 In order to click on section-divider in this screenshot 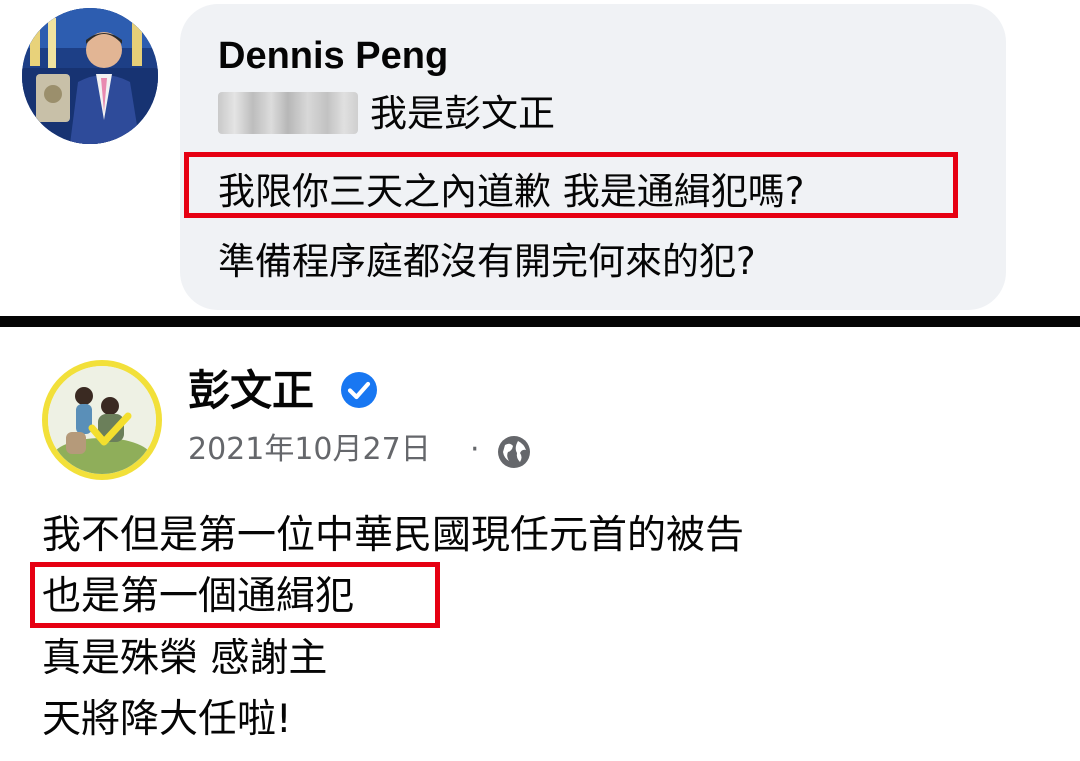, I will do `click(540, 321)`.